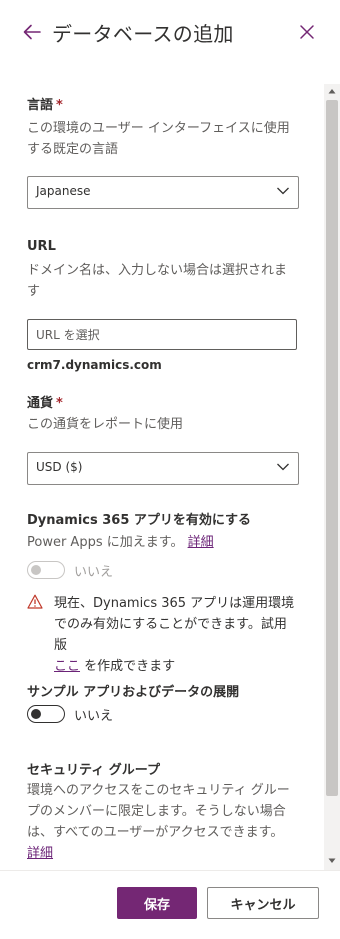  I want to click on scroll-up-arrow-icon, so click(332, 91).